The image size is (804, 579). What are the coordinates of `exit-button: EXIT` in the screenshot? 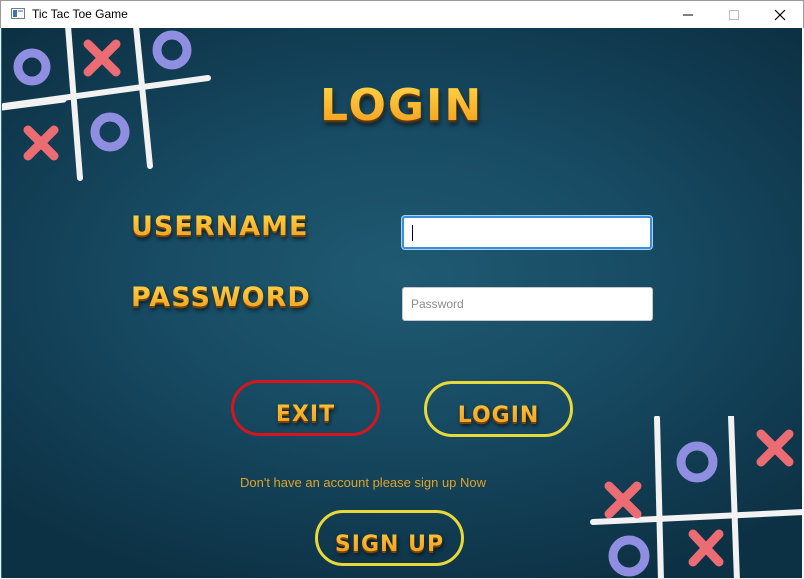 It's located at (305, 408).